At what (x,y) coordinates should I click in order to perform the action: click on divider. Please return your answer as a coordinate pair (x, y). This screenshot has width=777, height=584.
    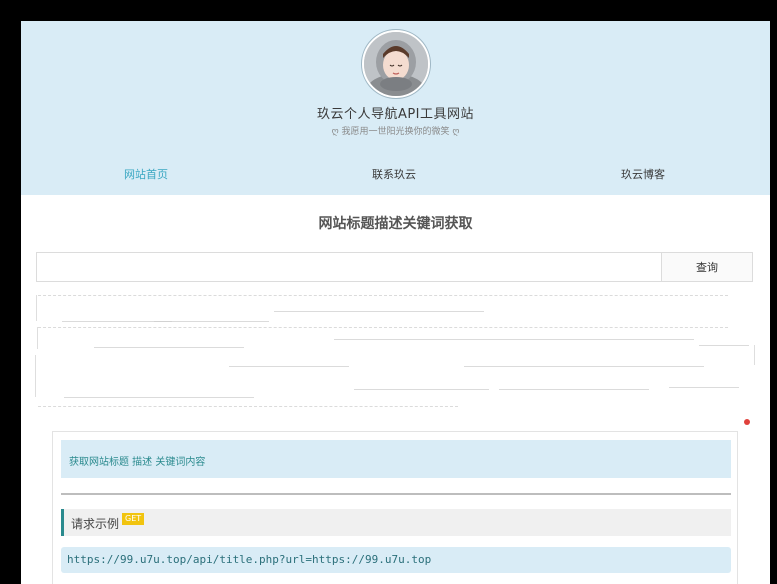
    Looking at the image, I should click on (396, 494).